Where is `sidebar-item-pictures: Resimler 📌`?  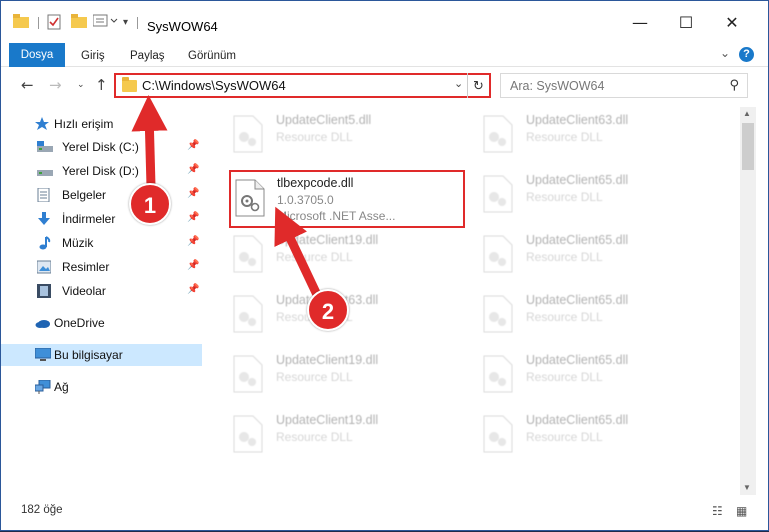
sidebar-item-pictures: Resimler 📌 is located at coordinates (101, 267).